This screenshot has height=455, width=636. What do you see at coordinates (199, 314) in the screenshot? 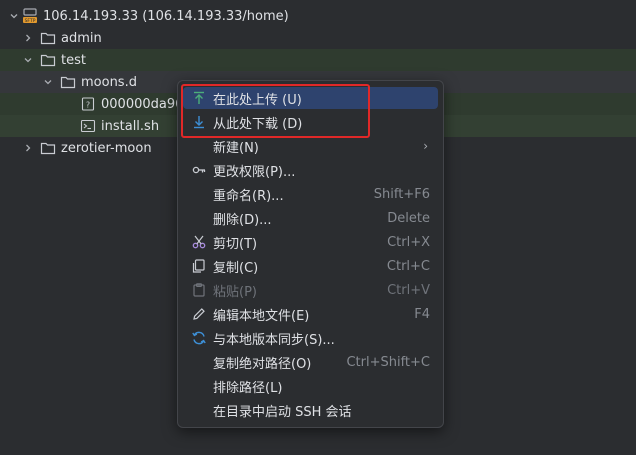
I see `pencil-icon` at bounding box center [199, 314].